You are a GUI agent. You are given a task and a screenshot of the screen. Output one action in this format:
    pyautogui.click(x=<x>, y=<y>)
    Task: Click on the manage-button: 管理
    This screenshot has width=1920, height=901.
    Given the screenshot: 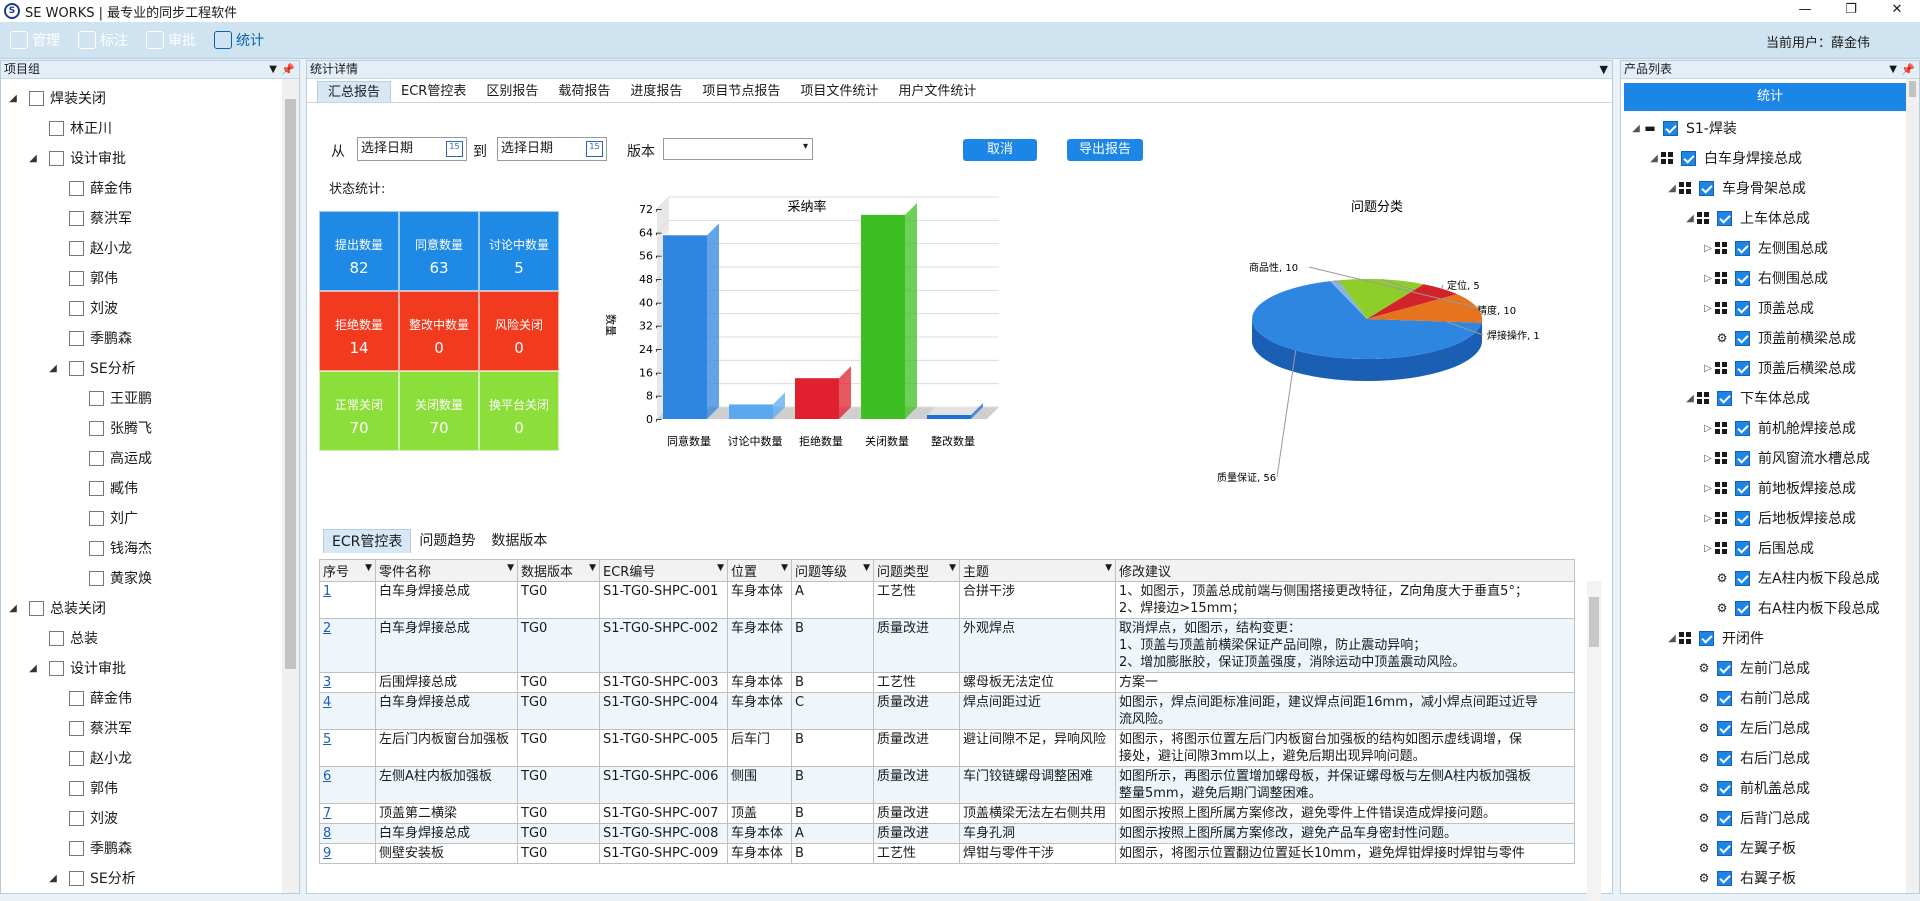 What is the action you would take?
    pyautogui.click(x=35, y=40)
    